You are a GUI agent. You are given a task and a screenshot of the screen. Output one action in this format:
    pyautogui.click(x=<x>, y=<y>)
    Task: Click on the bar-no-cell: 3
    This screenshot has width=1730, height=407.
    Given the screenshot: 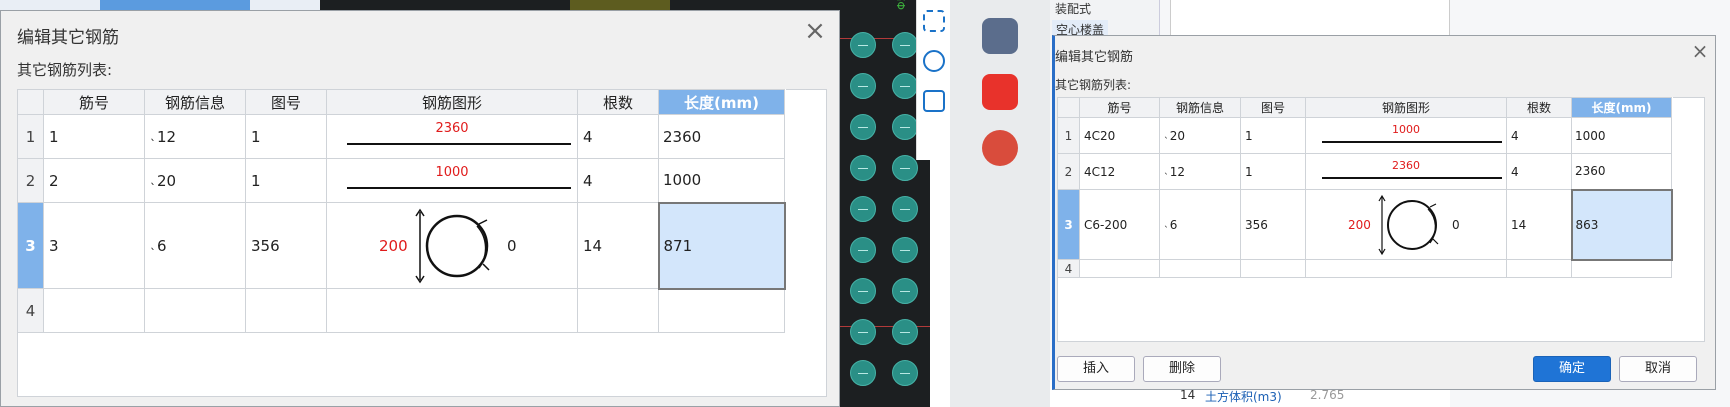 What is the action you would take?
    pyautogui.click(x=94, y=245)
    